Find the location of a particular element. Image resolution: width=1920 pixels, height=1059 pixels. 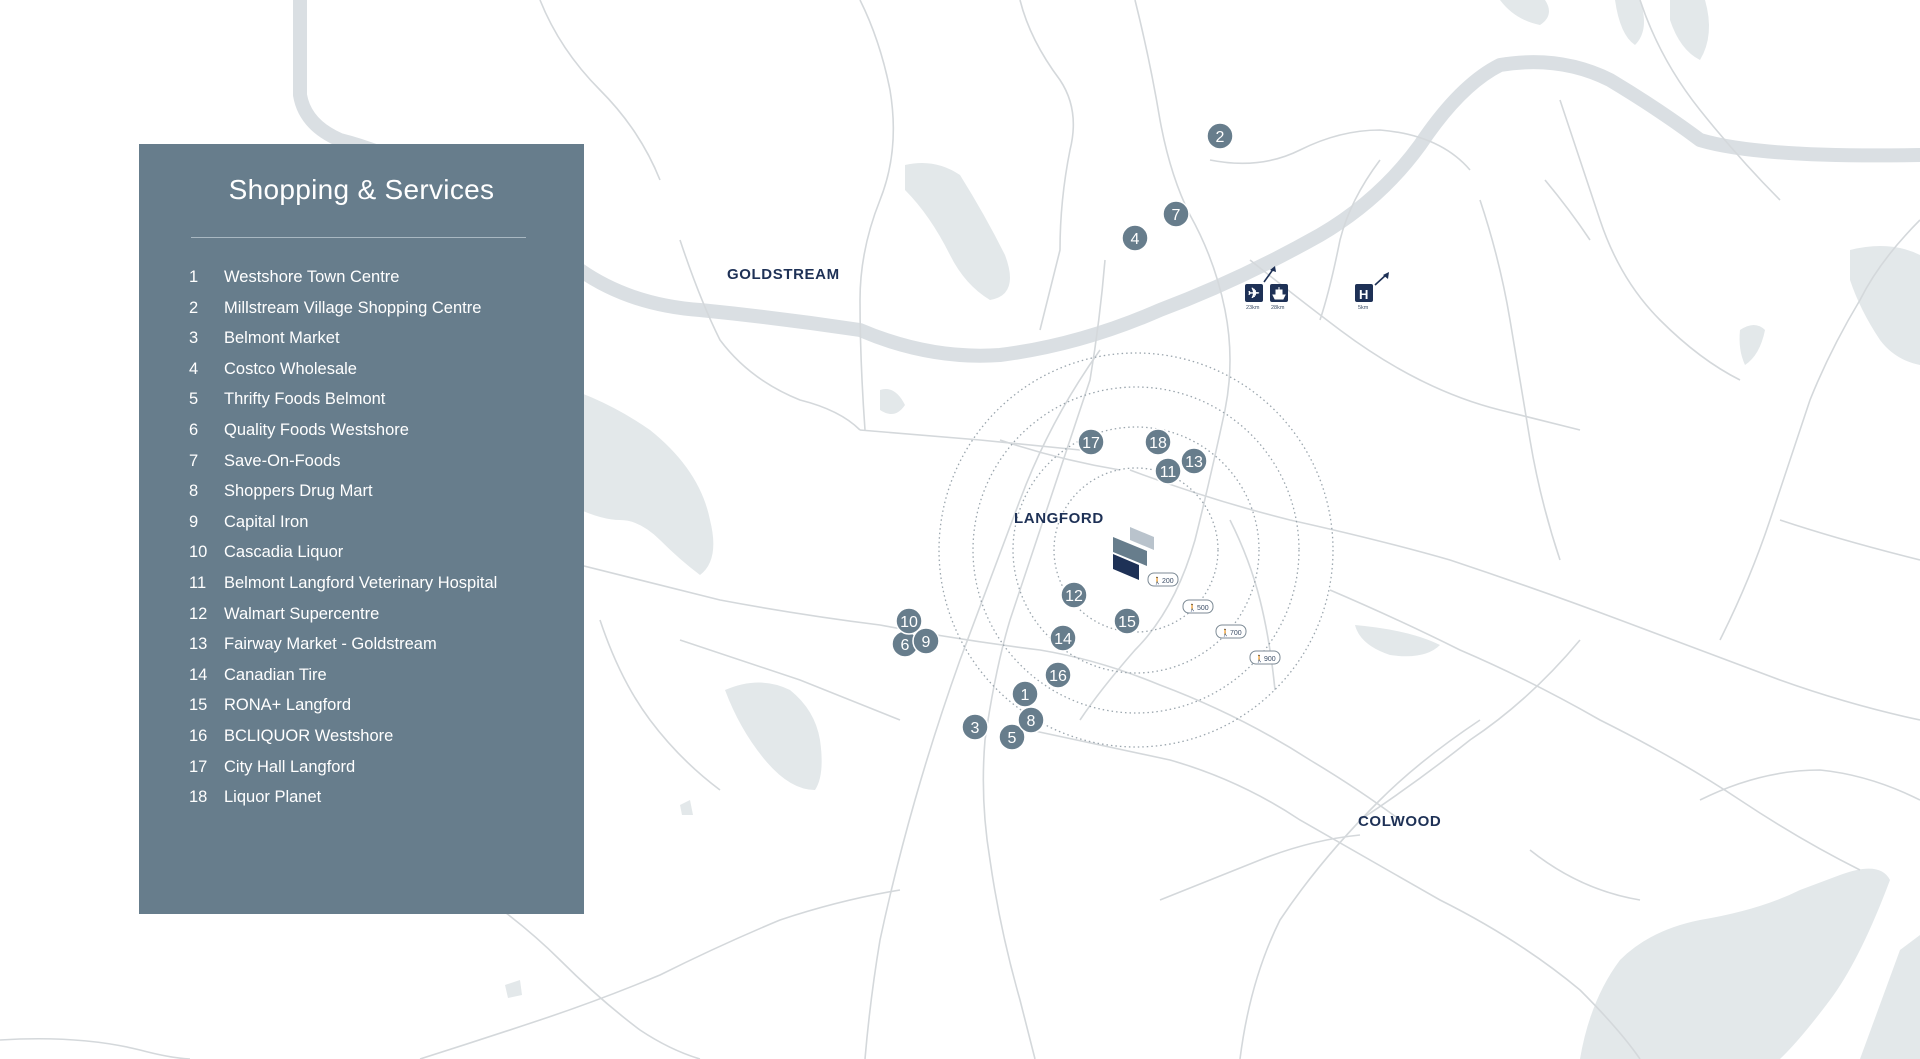

legend-item: 2 Millstream Village Shopping Centre is located at coordinates (343, 308).